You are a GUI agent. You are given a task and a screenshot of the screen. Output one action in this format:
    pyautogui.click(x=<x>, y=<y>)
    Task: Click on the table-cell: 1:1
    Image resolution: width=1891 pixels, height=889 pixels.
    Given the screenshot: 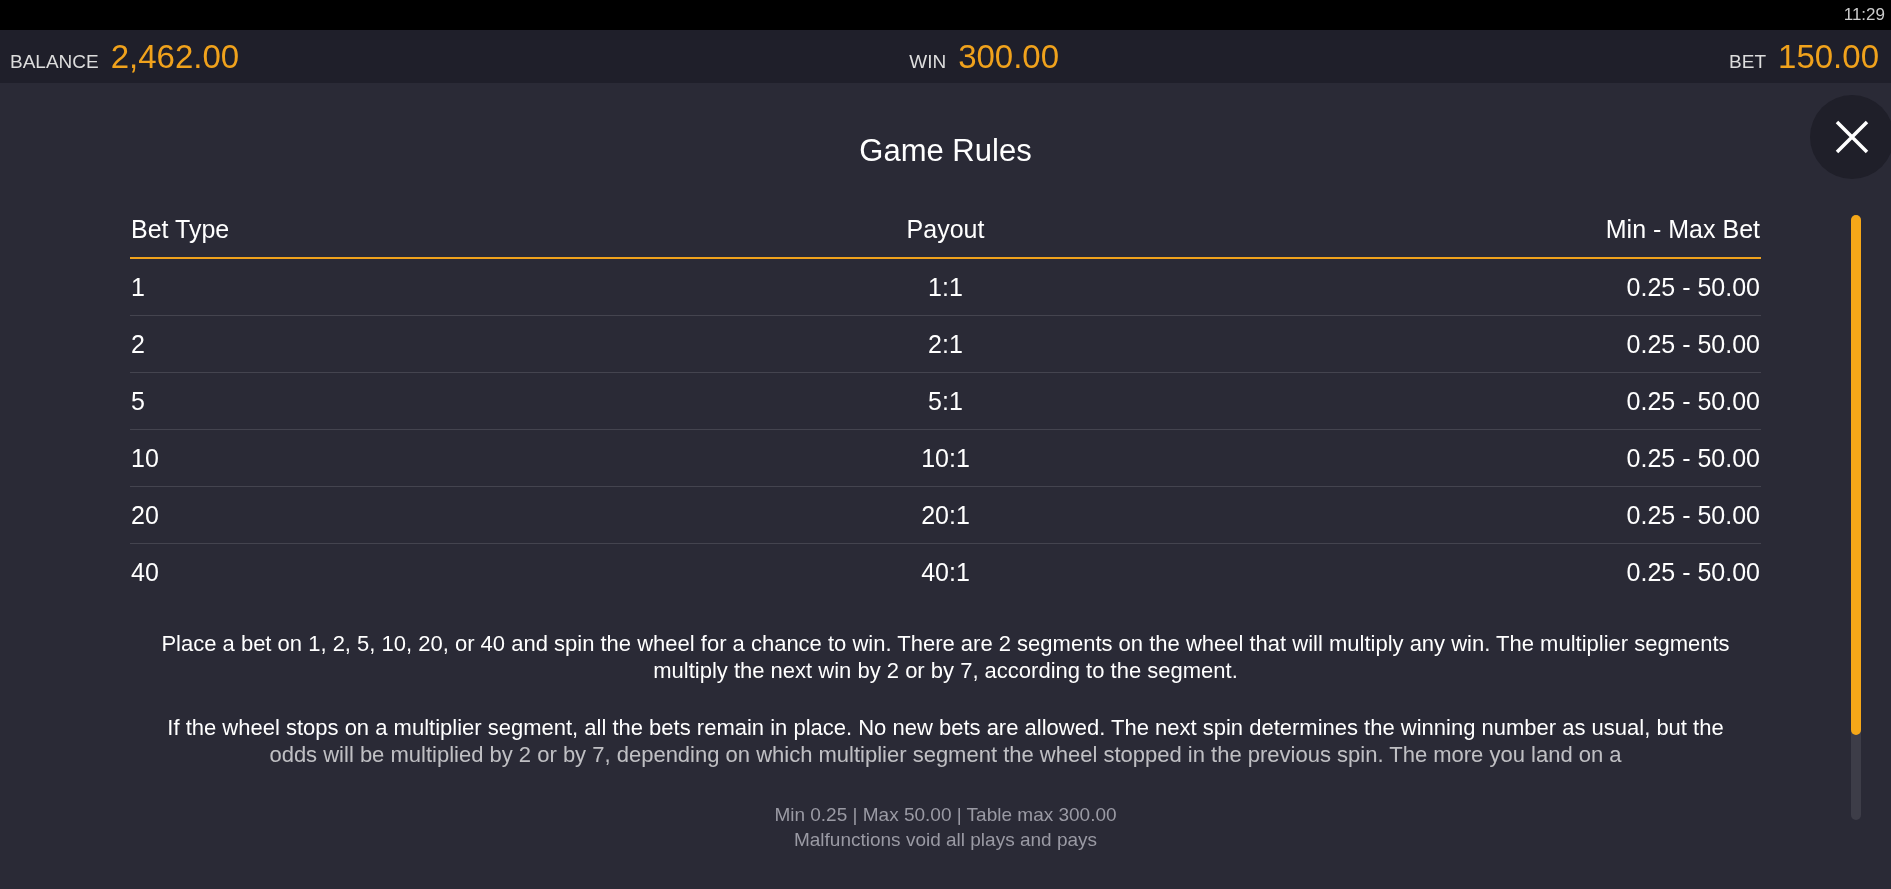 What is the action you would take?
    pyautogui.click(x=945, y=286)
    